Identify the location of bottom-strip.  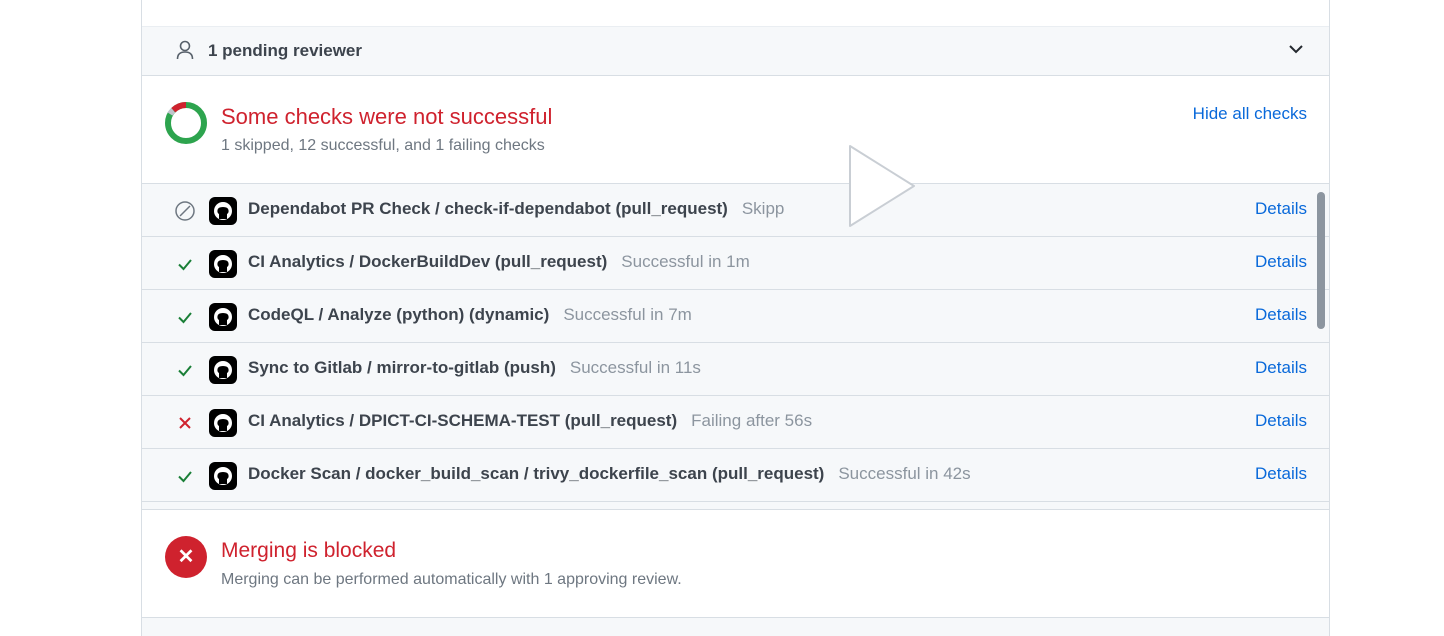
(735, 626).